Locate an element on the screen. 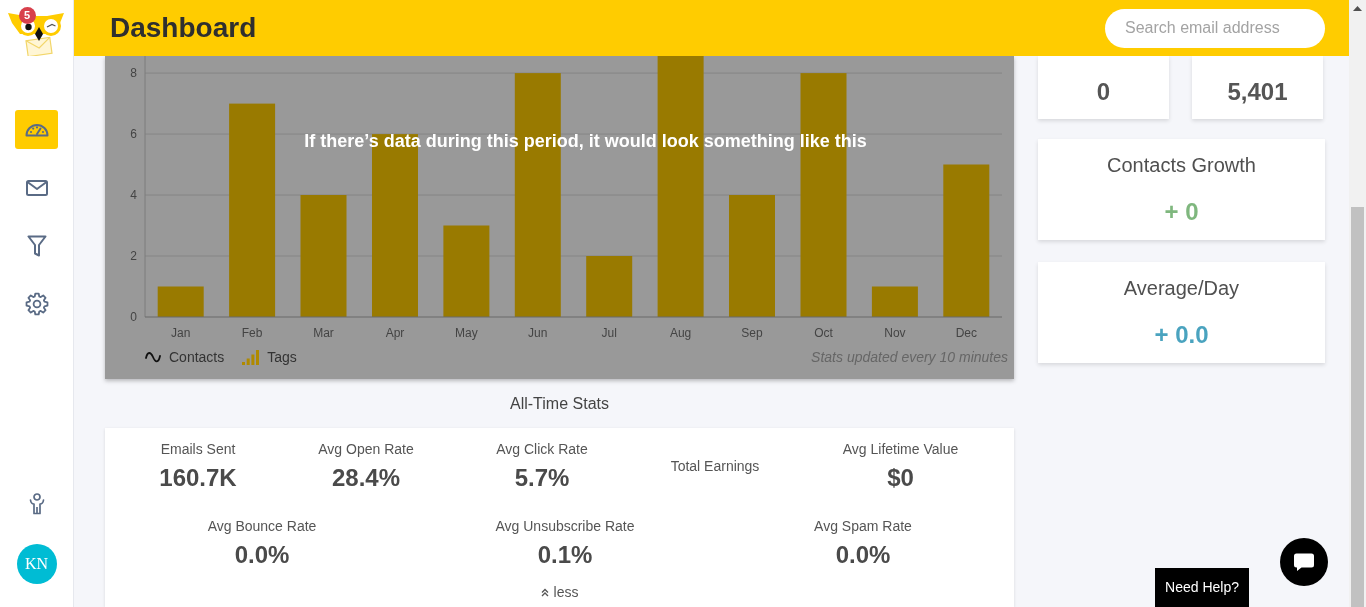 Image resolution: width=1366 pixels, height=607 pixels. gauge-icon is located at coordinates (36, 129).